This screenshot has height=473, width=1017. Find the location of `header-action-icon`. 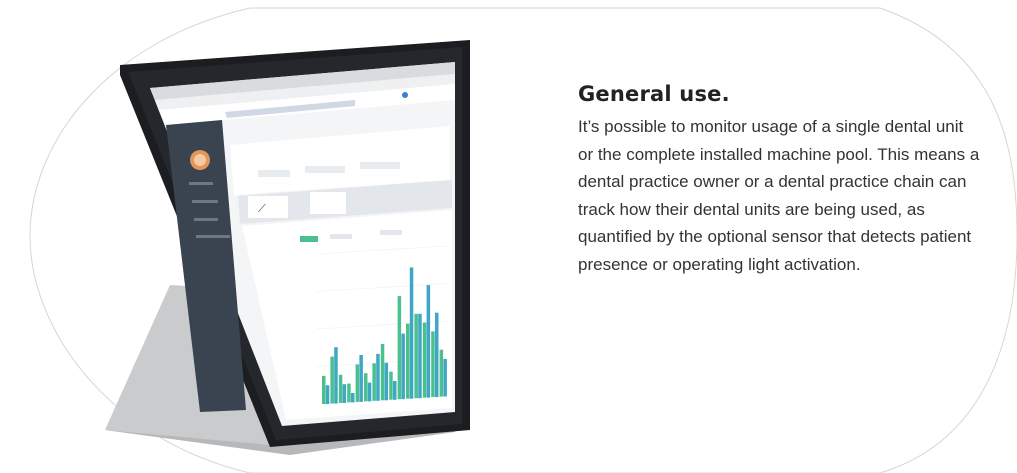

header-action-icon is located at coordinates (405, 95).